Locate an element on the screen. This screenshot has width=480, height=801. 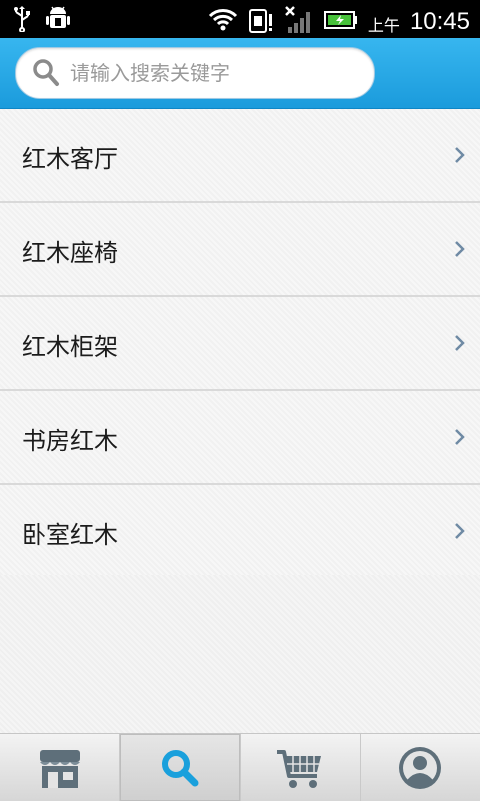
list-item: 红木柜架 is located at coordinates (240, 344).